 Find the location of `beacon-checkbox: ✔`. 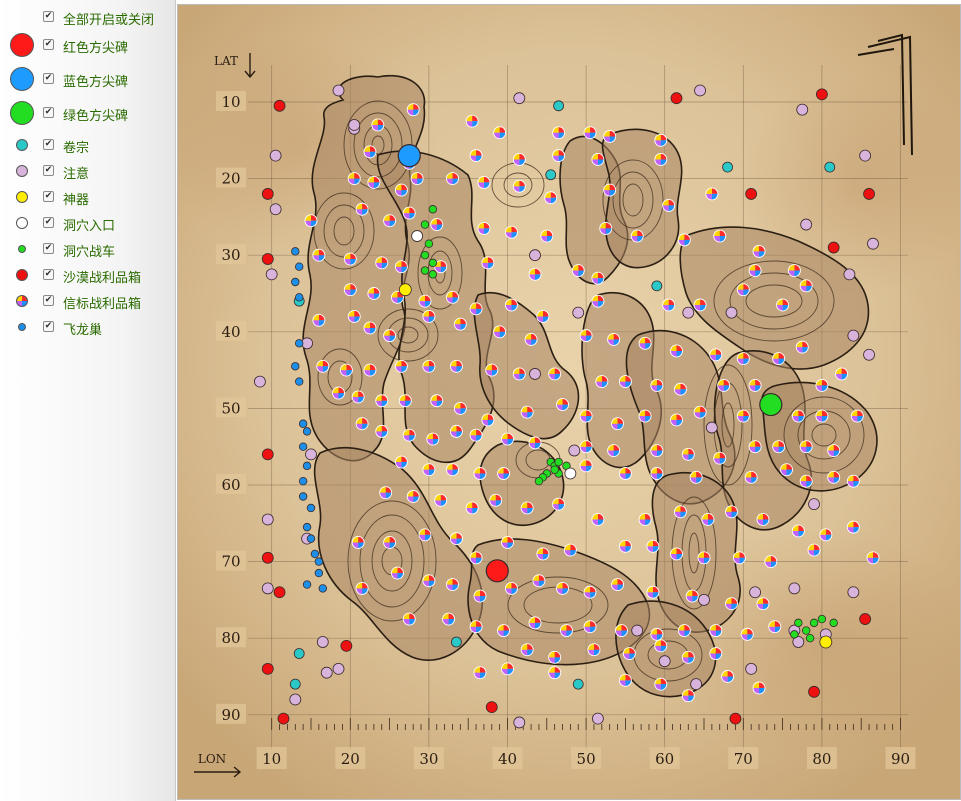

beacon-checkbox: ✔ is located at coordinates (48, 300).